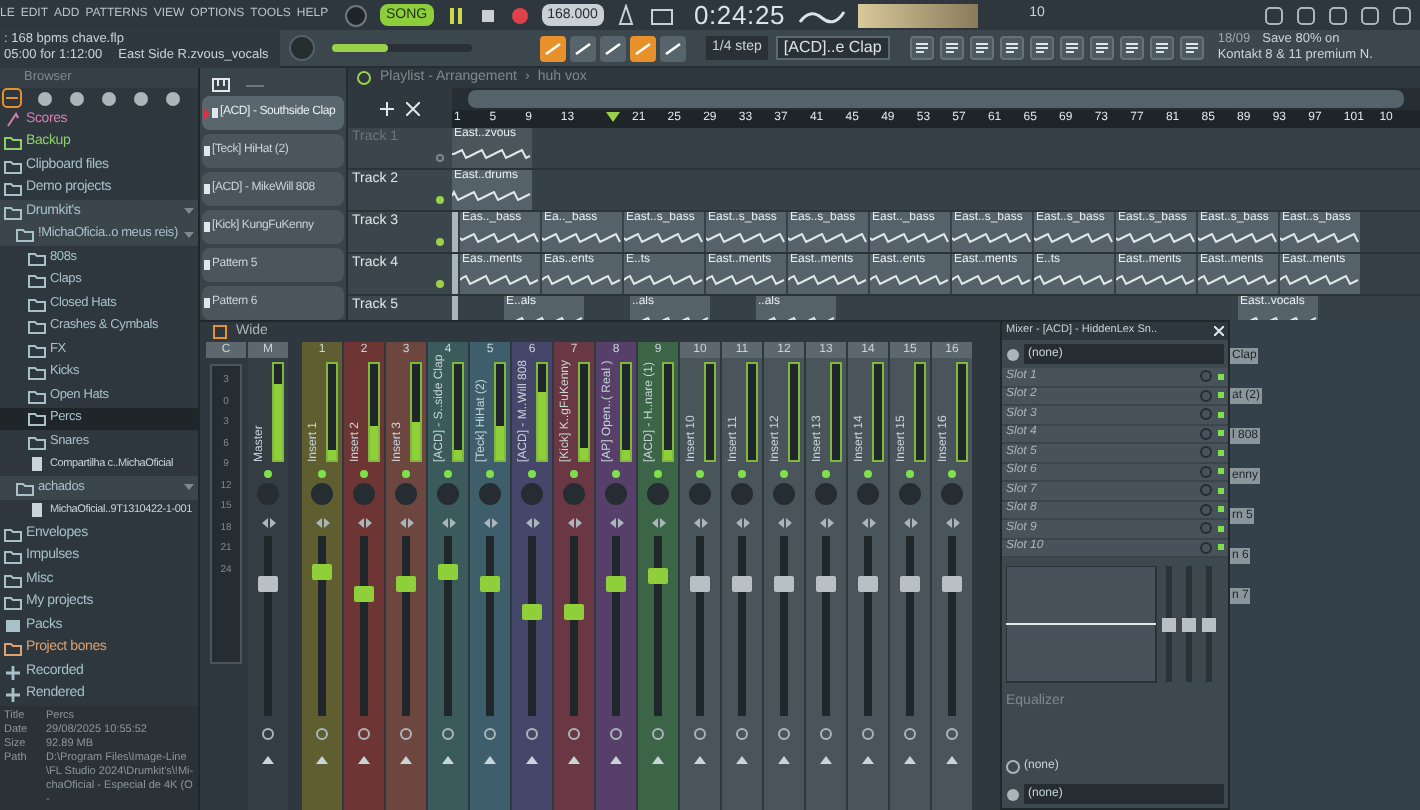  What do you see at coordinates (917, 15) in the screenshot?
I see `monitor-panel` at bounding box center [917, 15].